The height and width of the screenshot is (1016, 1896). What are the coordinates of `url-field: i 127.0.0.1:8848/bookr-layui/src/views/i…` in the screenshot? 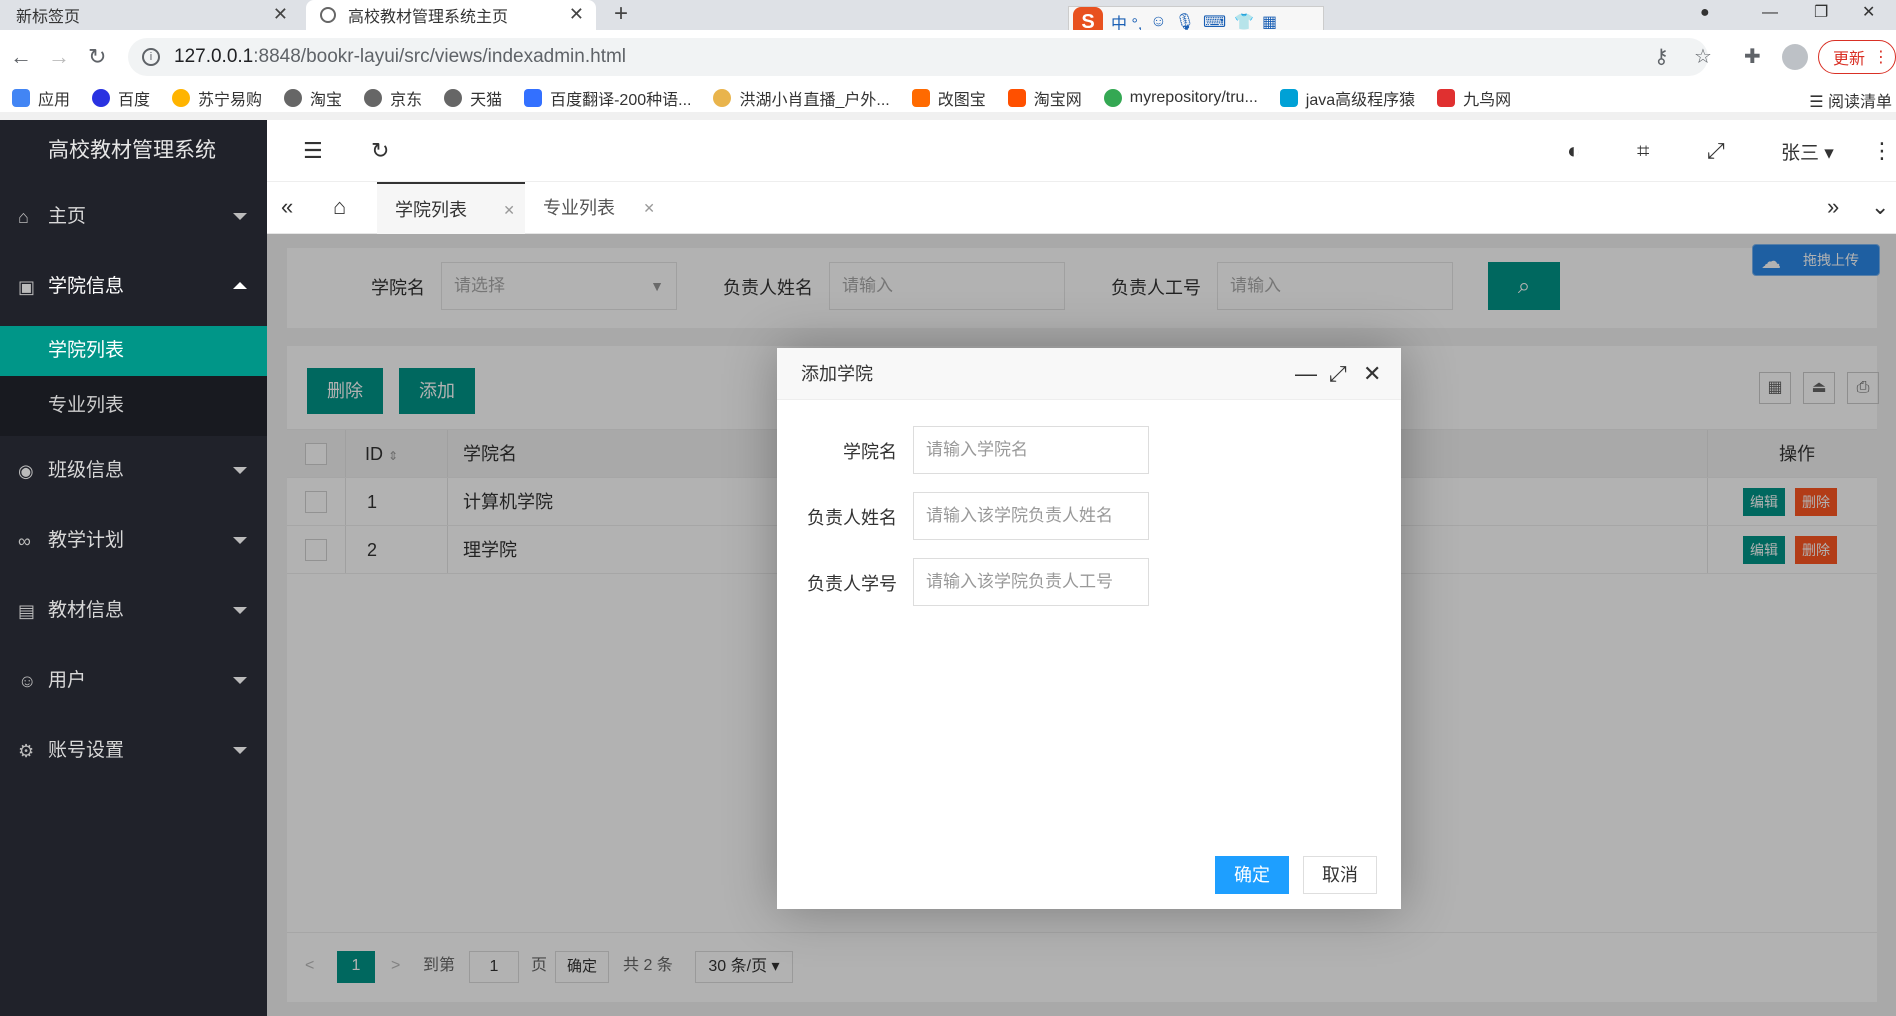 It's located at (918, 57).